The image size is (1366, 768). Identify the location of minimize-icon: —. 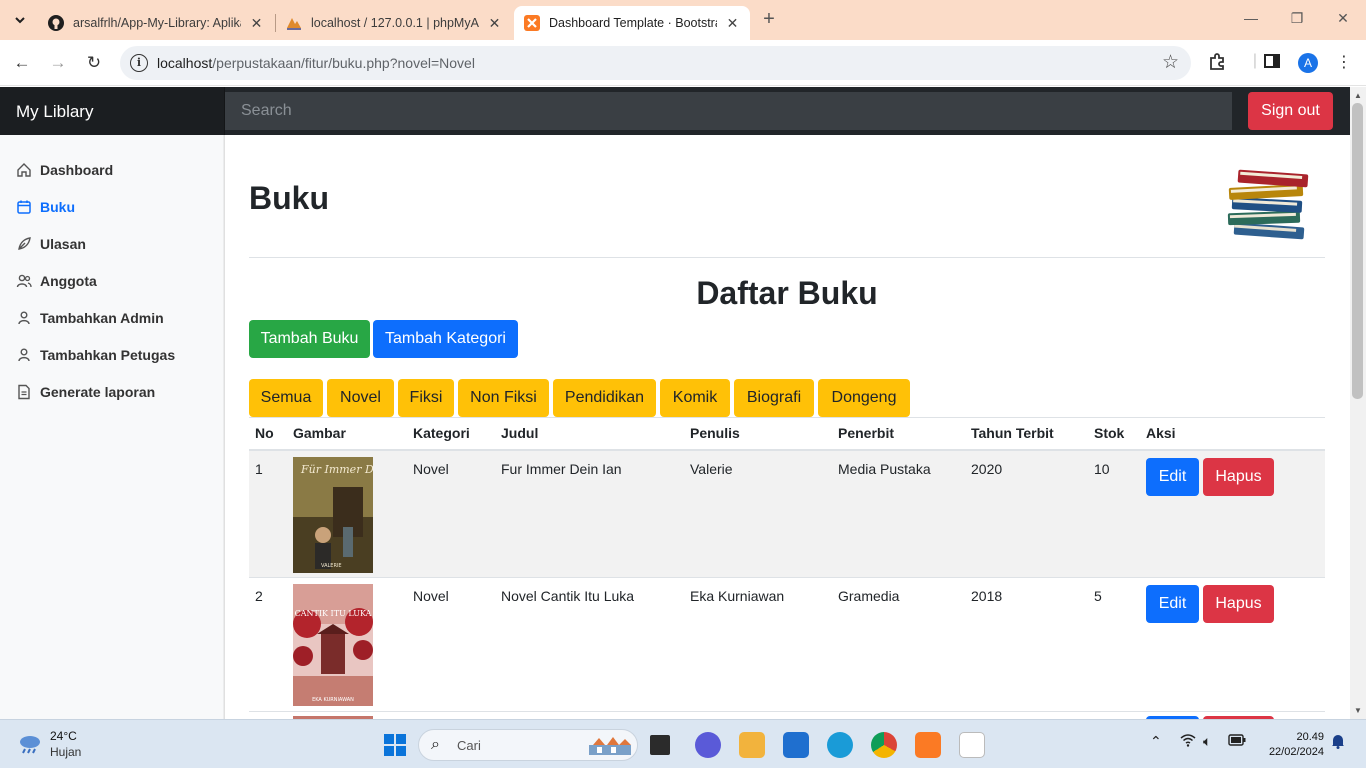
(1251, 18).